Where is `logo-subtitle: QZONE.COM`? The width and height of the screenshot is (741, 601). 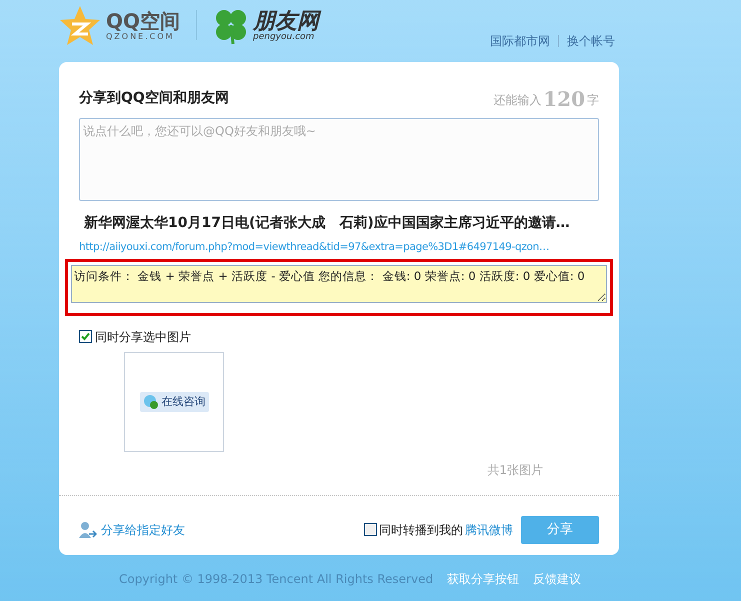 logo-subtitle: QZONE.COM is located at coordinates (141, 37).